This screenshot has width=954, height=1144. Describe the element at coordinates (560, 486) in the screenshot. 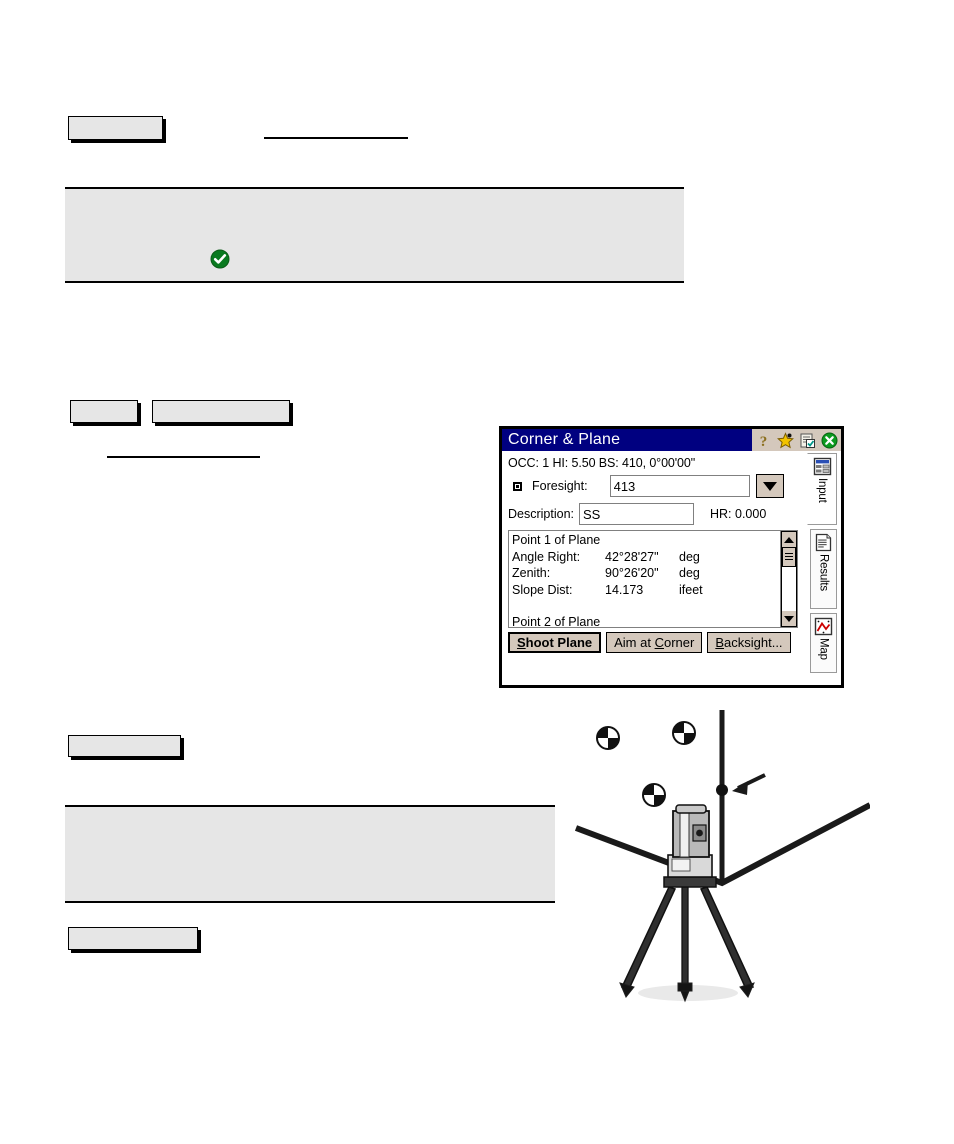

I see `foresight-label: Foresight:` at that location.